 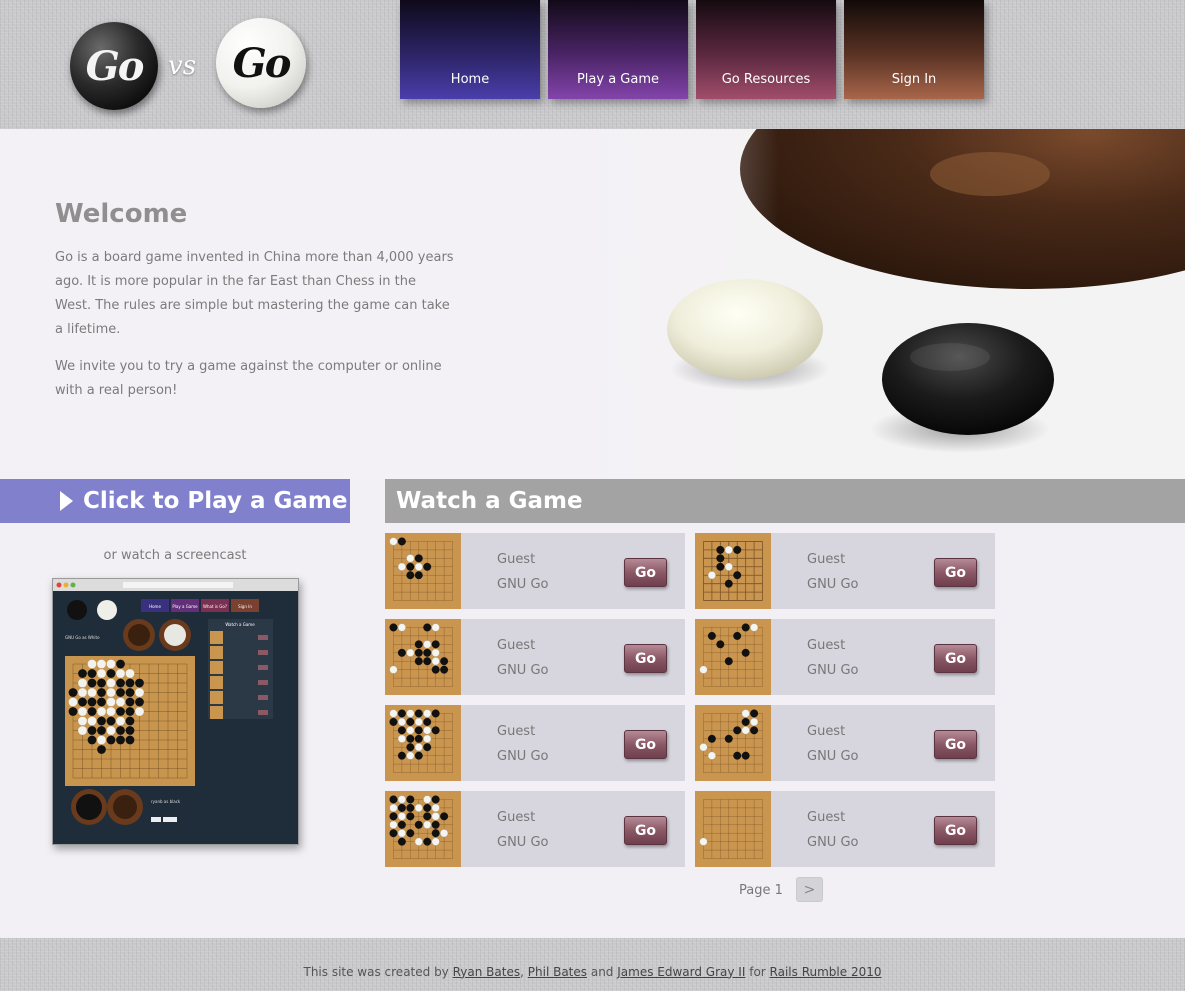 I want to click on nav-play-a-game: Play a Game, so click(x=618, y=49).